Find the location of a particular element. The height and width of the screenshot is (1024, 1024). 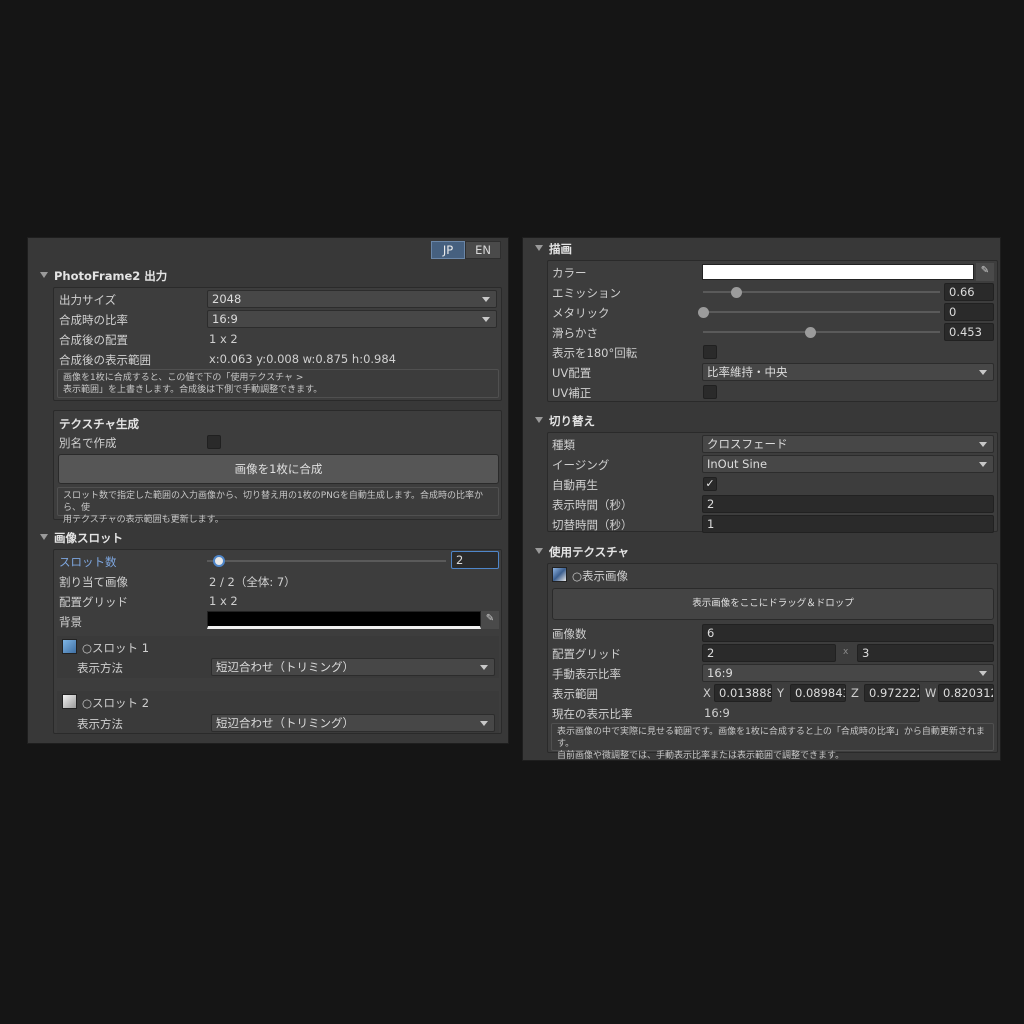

range-w-input: 0.820312 is located at coordinates (966, 693).